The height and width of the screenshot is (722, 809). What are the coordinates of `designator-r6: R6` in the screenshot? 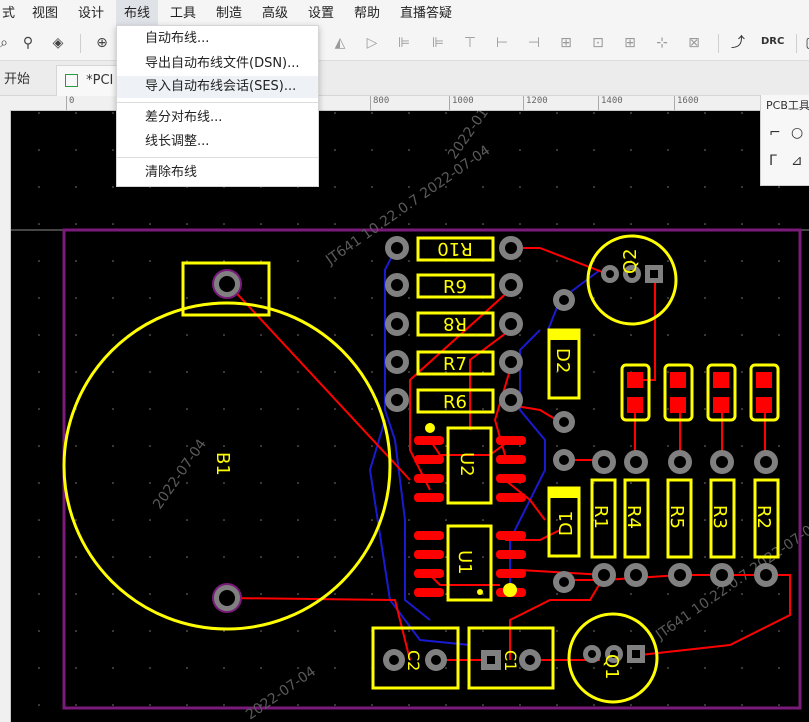 It's located at (455, 402).